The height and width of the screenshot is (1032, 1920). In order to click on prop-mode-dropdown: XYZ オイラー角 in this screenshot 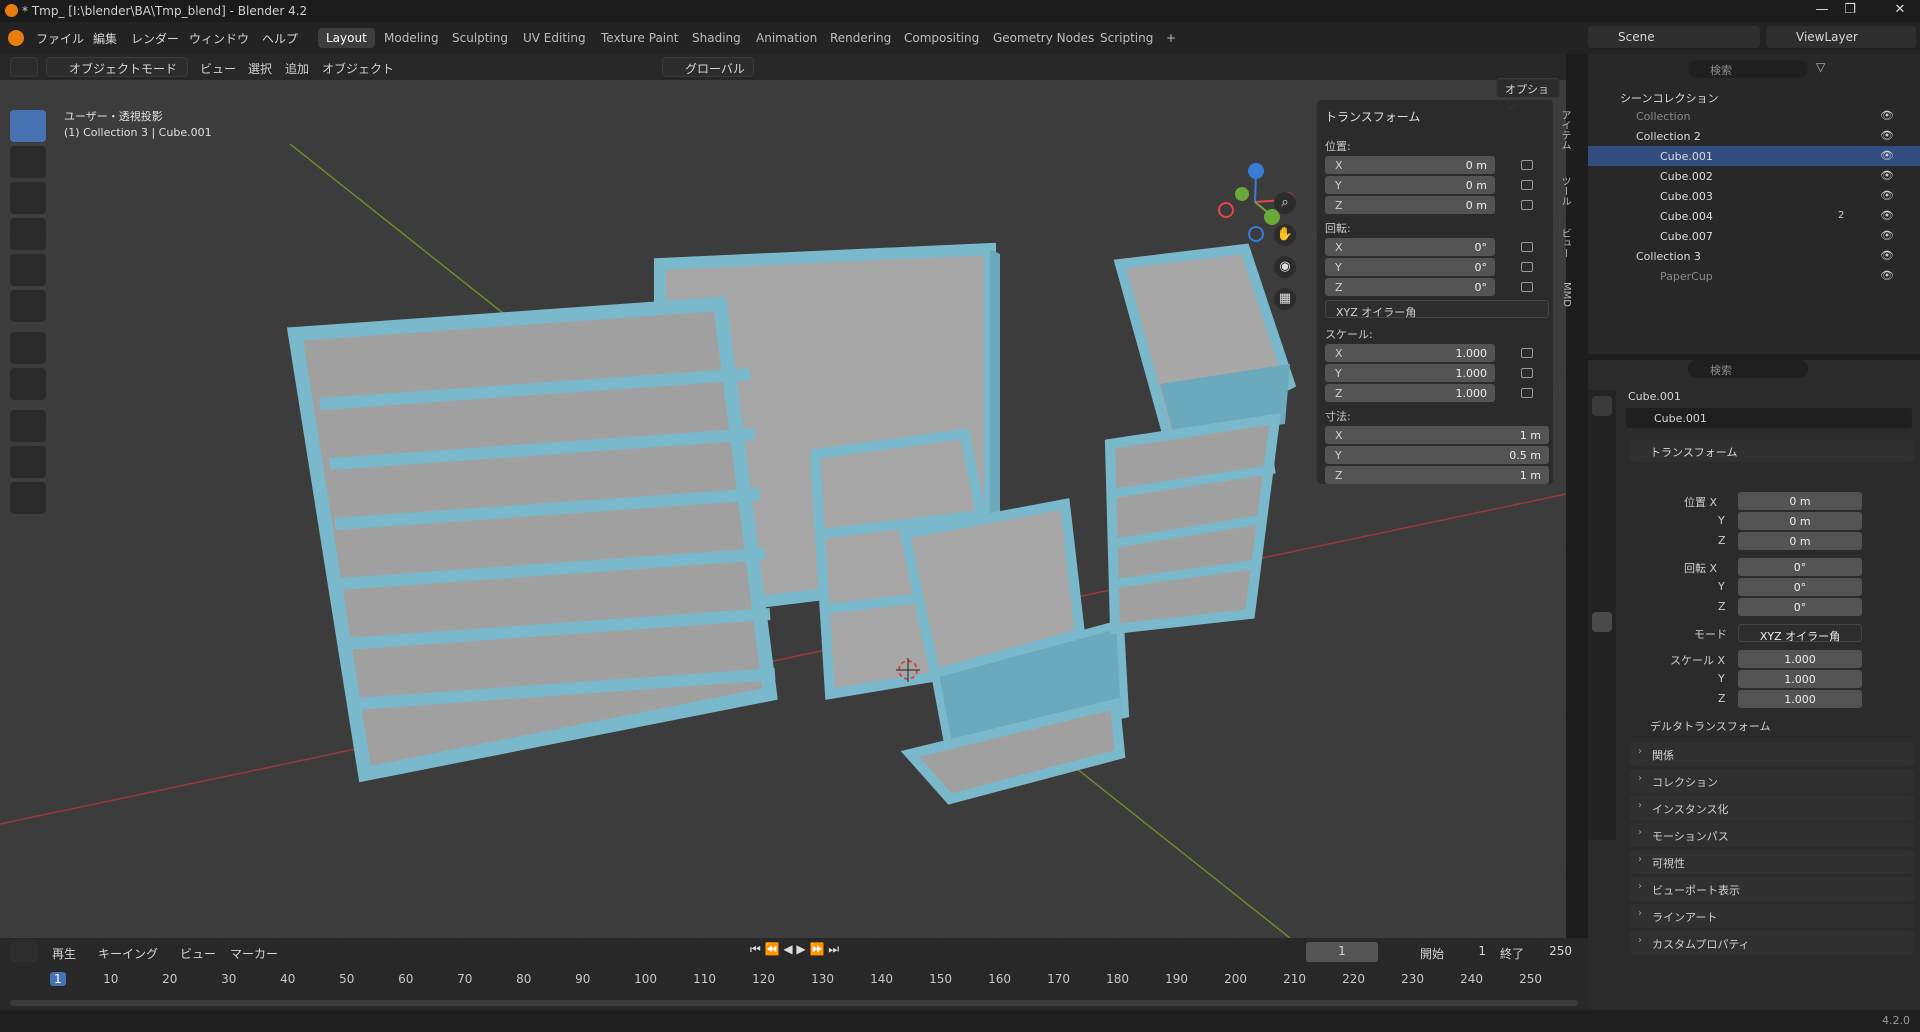, I will do `click(1800, 633)`.